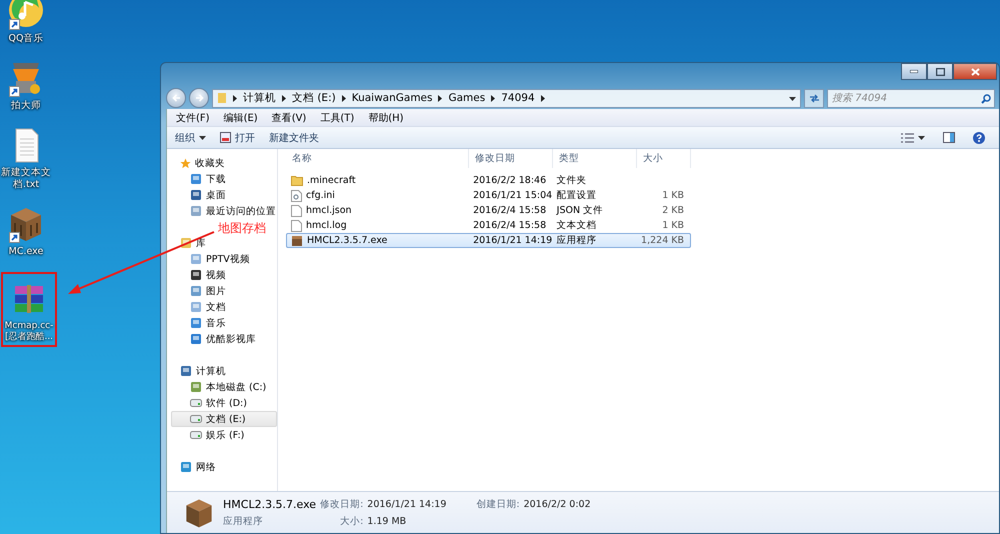  I want to click on nav-group: 收藏夹, so click(198, 163).